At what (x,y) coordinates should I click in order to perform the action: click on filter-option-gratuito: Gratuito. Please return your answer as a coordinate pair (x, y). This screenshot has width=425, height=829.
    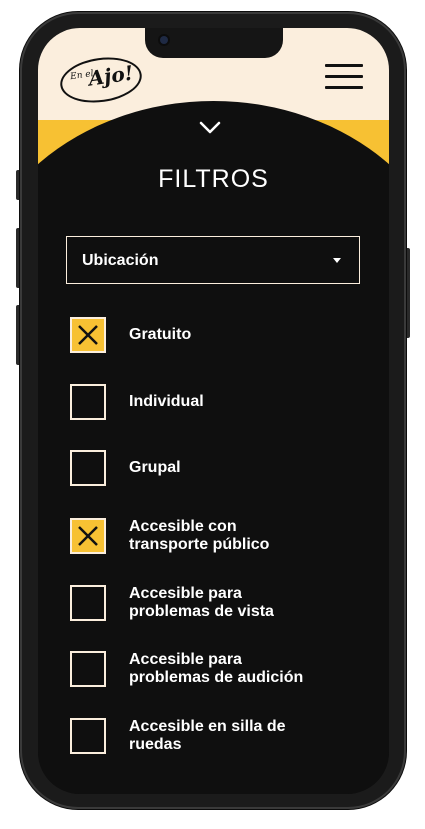
    Looking at the image, I should click on (215, 337).